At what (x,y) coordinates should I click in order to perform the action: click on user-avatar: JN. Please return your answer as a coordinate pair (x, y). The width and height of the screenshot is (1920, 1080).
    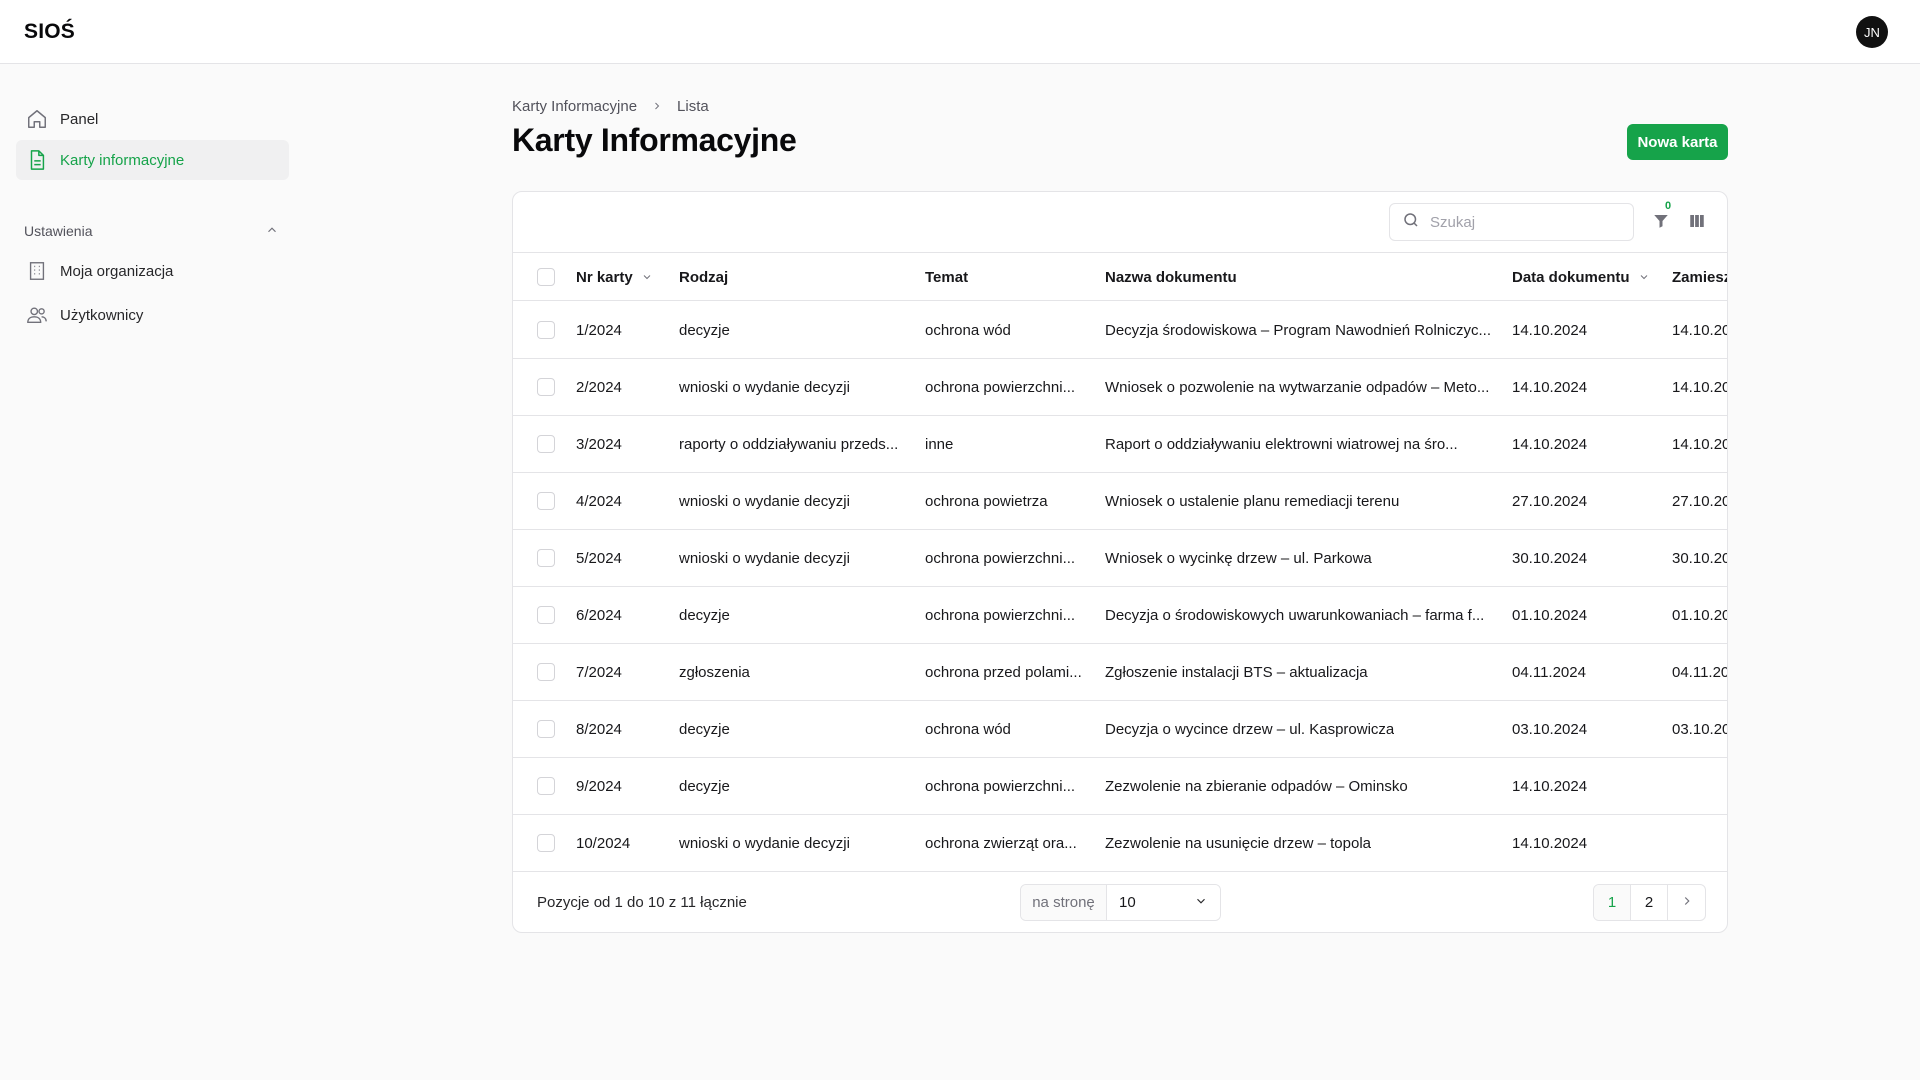
    Looking at the image, I should click on (1872, 32).